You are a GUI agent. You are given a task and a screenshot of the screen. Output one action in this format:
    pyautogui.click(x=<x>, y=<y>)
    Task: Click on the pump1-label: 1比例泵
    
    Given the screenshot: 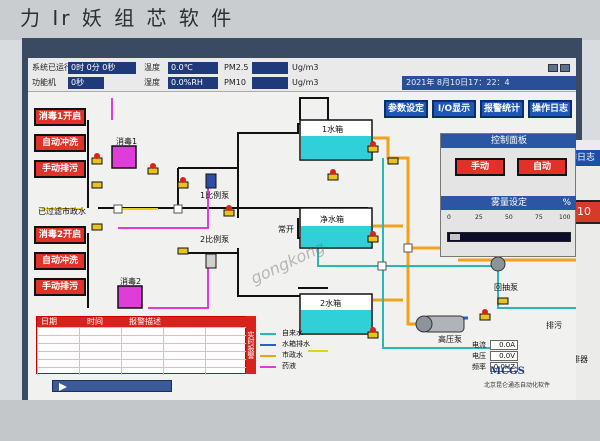 What is the action you would take?
    pyautogui.click(x=215, y=195)
    